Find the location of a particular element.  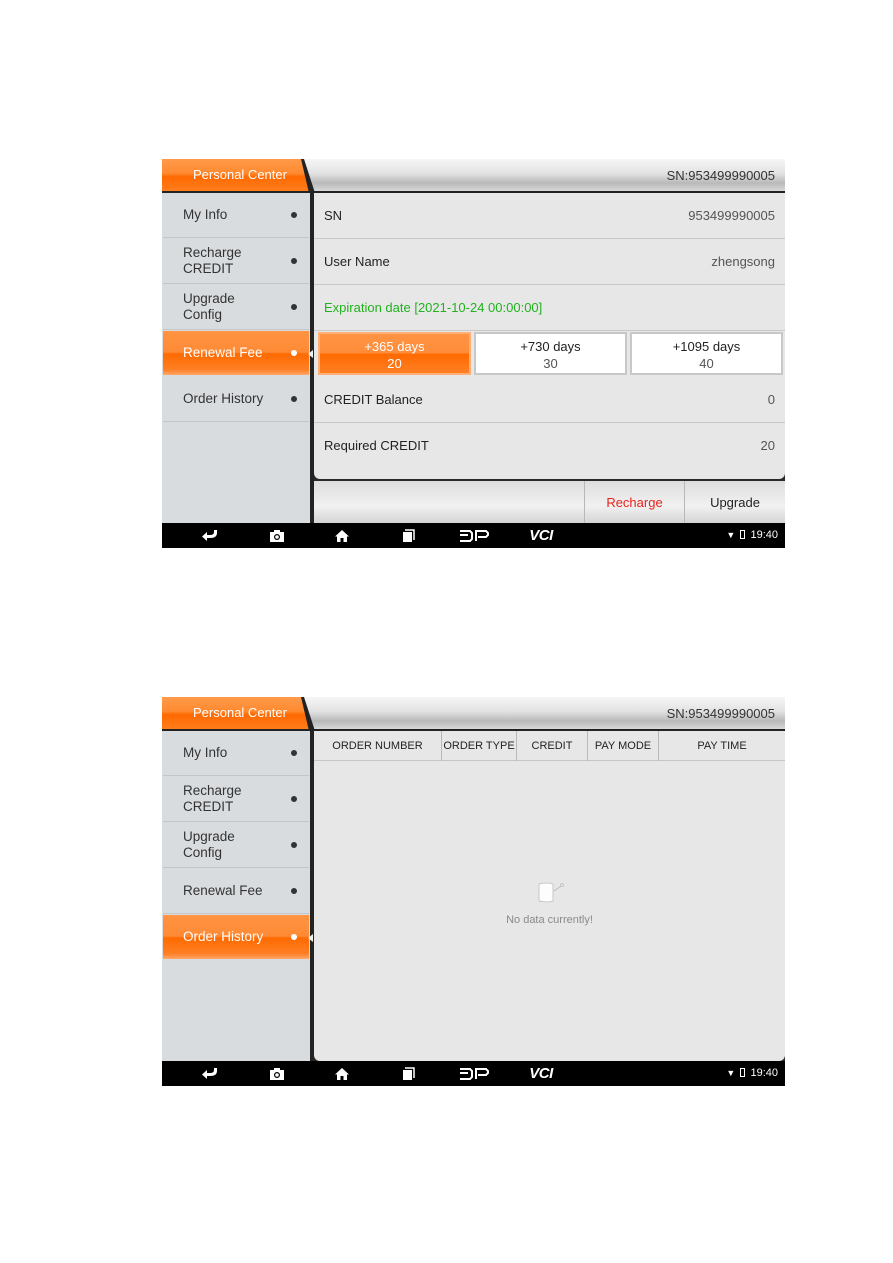

sn-label: SN is located at coordinates (333, 215).